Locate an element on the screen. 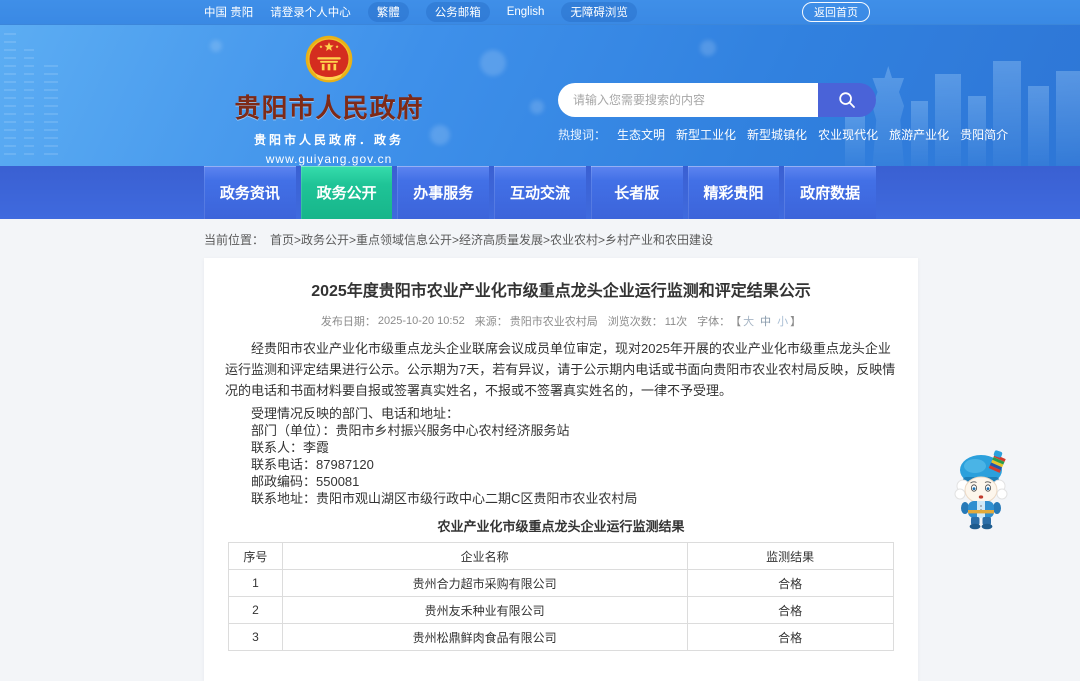 The height and width of the screenshot is (681, 1080). breadcrumb-label: 当前位置： is located at coordinates (234, 240).